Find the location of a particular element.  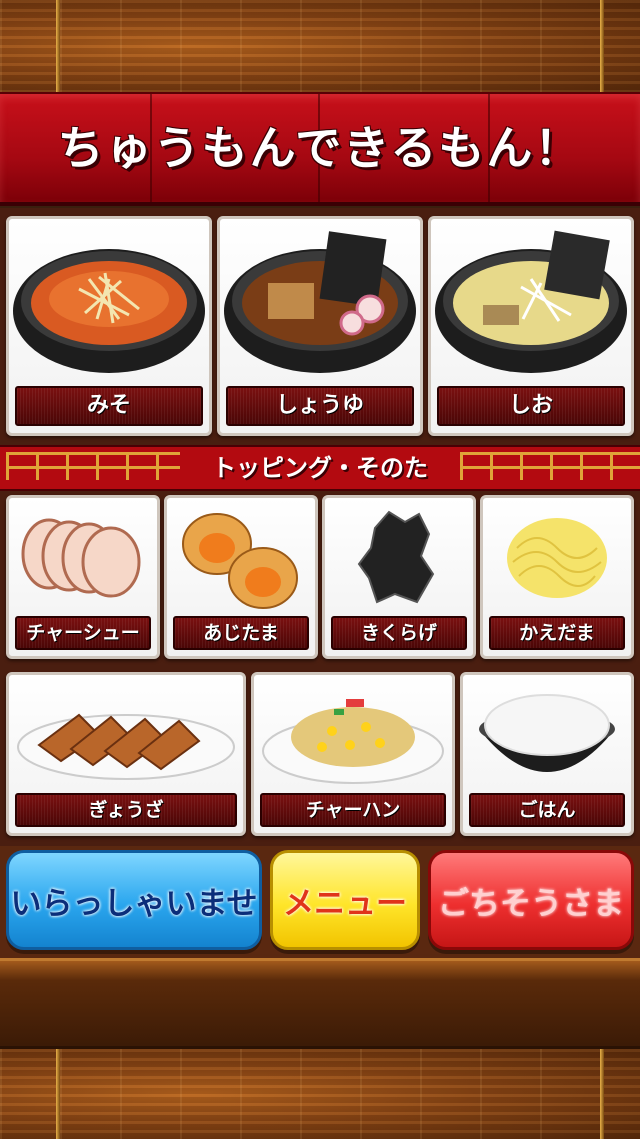

topping-chashu-button: チャーシュー is located at coordinates (83, 577).